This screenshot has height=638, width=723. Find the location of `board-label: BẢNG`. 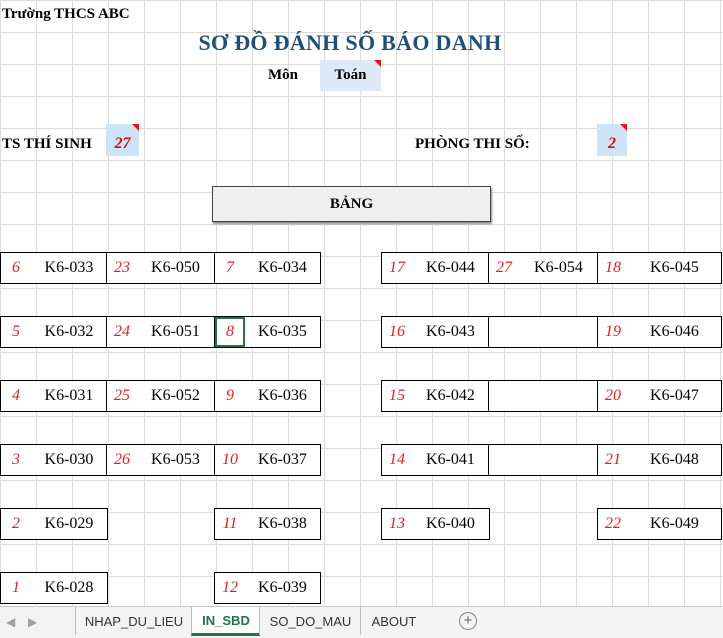

board-label: BẢNG is located at coordinates (351, 203).